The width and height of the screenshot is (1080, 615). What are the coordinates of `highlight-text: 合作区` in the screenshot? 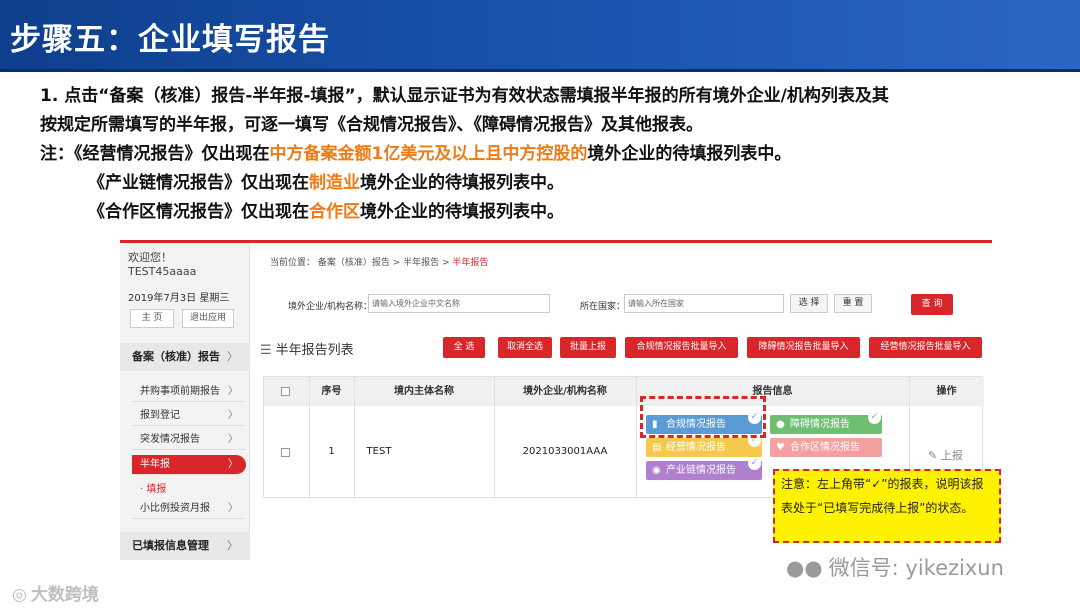 It's located at (334, 212).